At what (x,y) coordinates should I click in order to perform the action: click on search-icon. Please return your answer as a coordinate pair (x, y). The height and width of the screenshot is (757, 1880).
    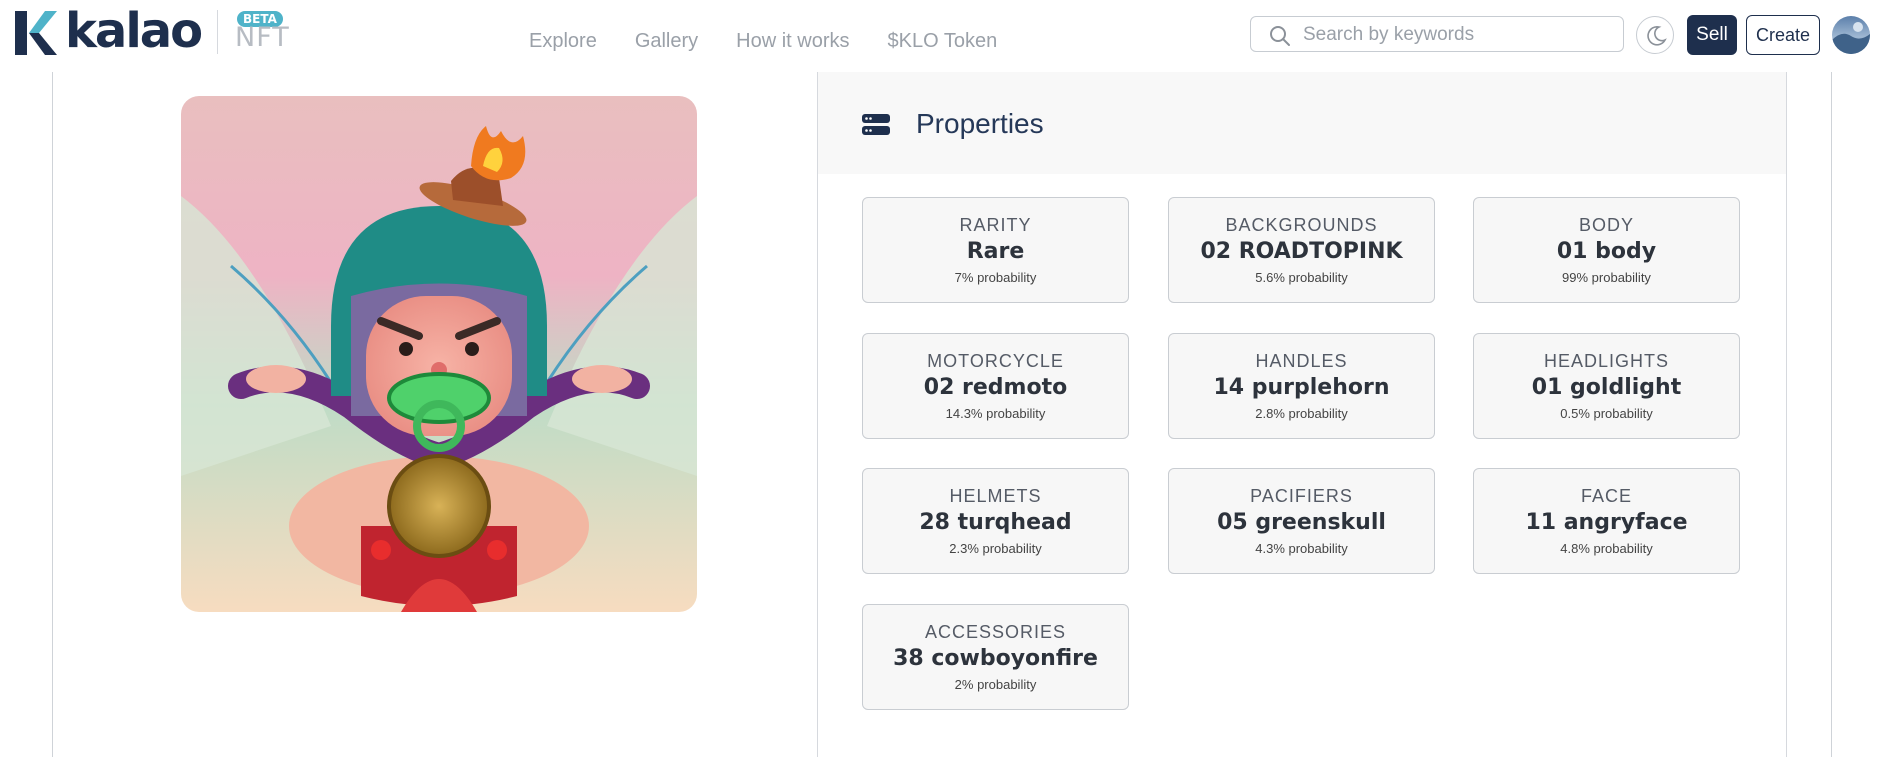
    Looking at the image, I should click on (1280, 36).